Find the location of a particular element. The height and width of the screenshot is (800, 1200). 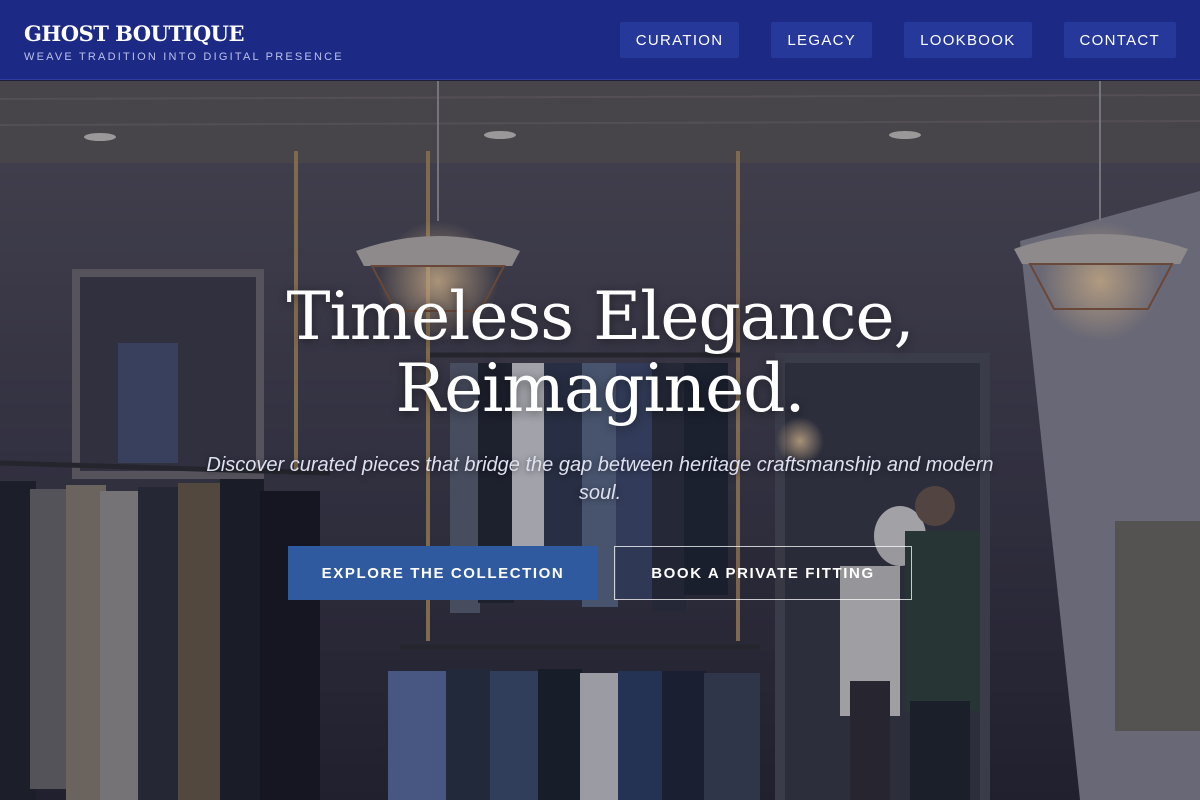

nav-curation: CURATION is located at coordinates (679, 40).